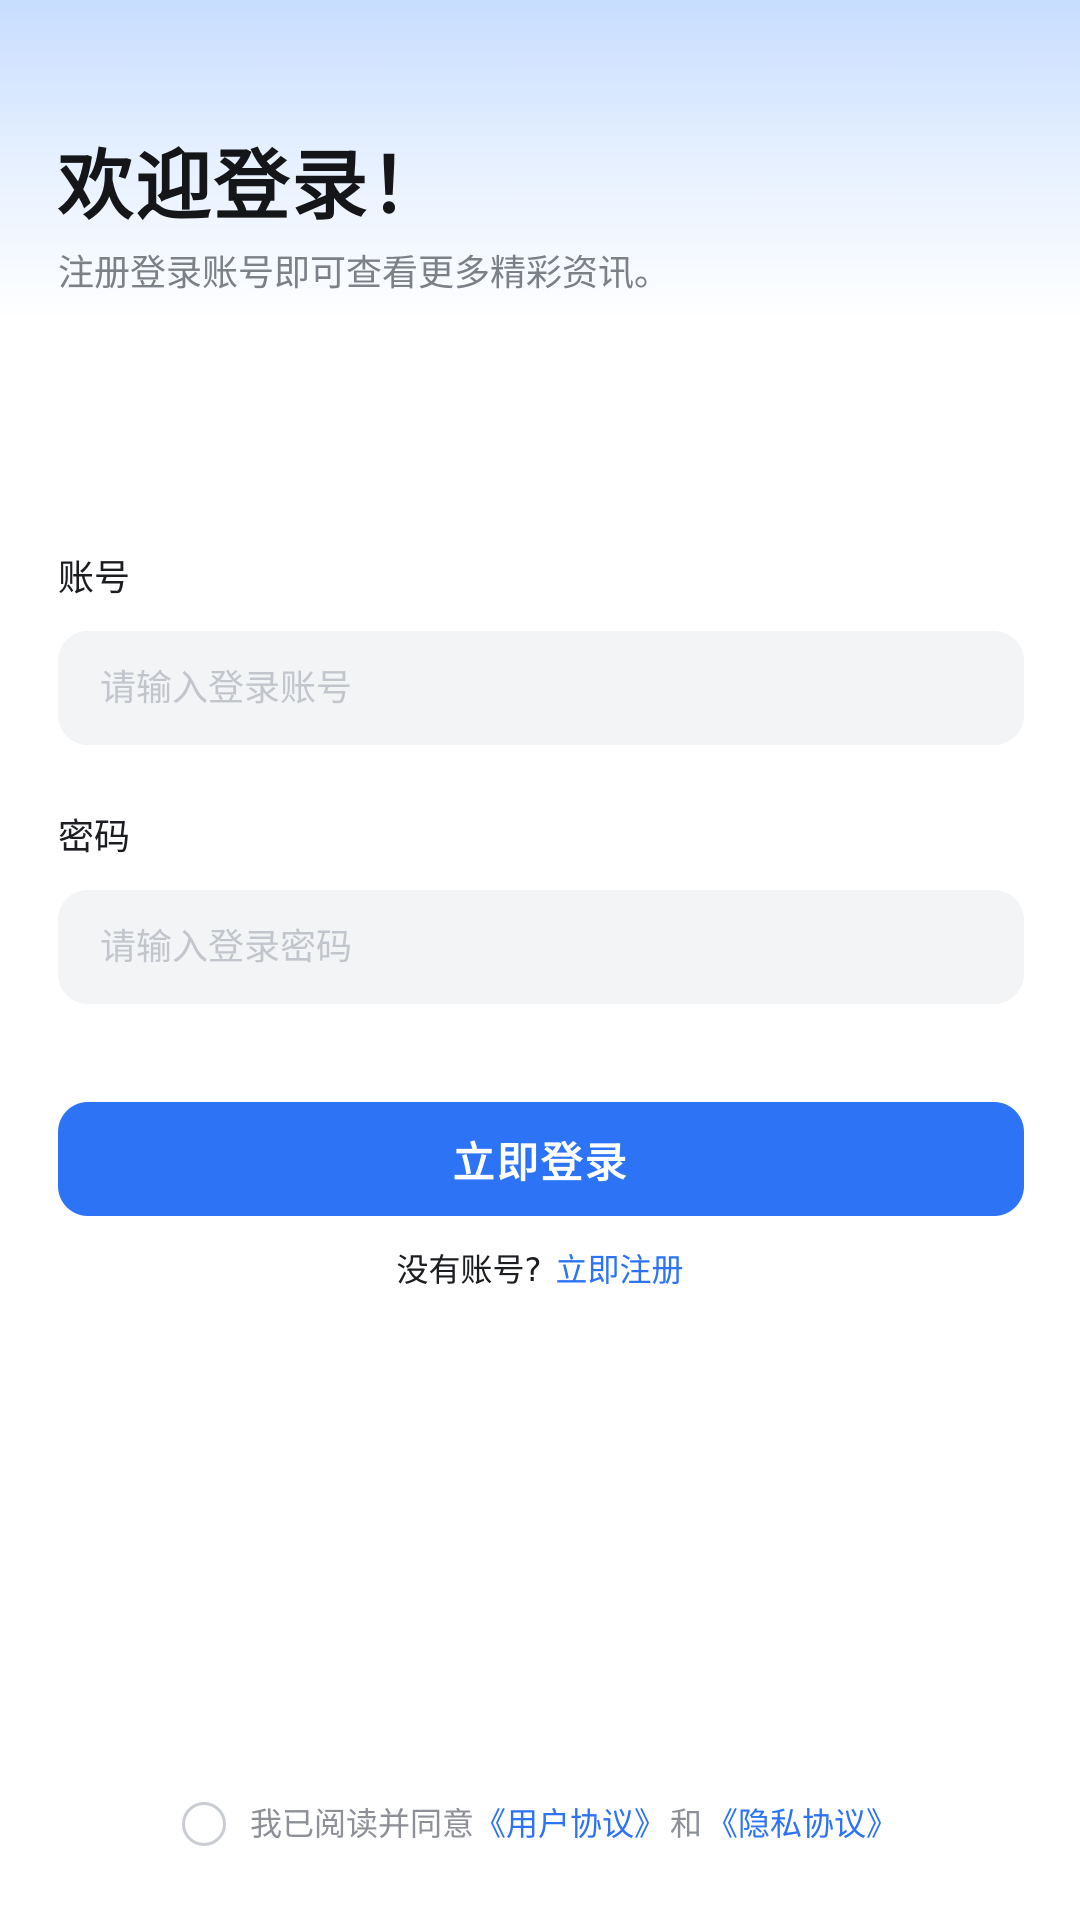  I want to click on login-button: 立即登录, so click(541, 1159).